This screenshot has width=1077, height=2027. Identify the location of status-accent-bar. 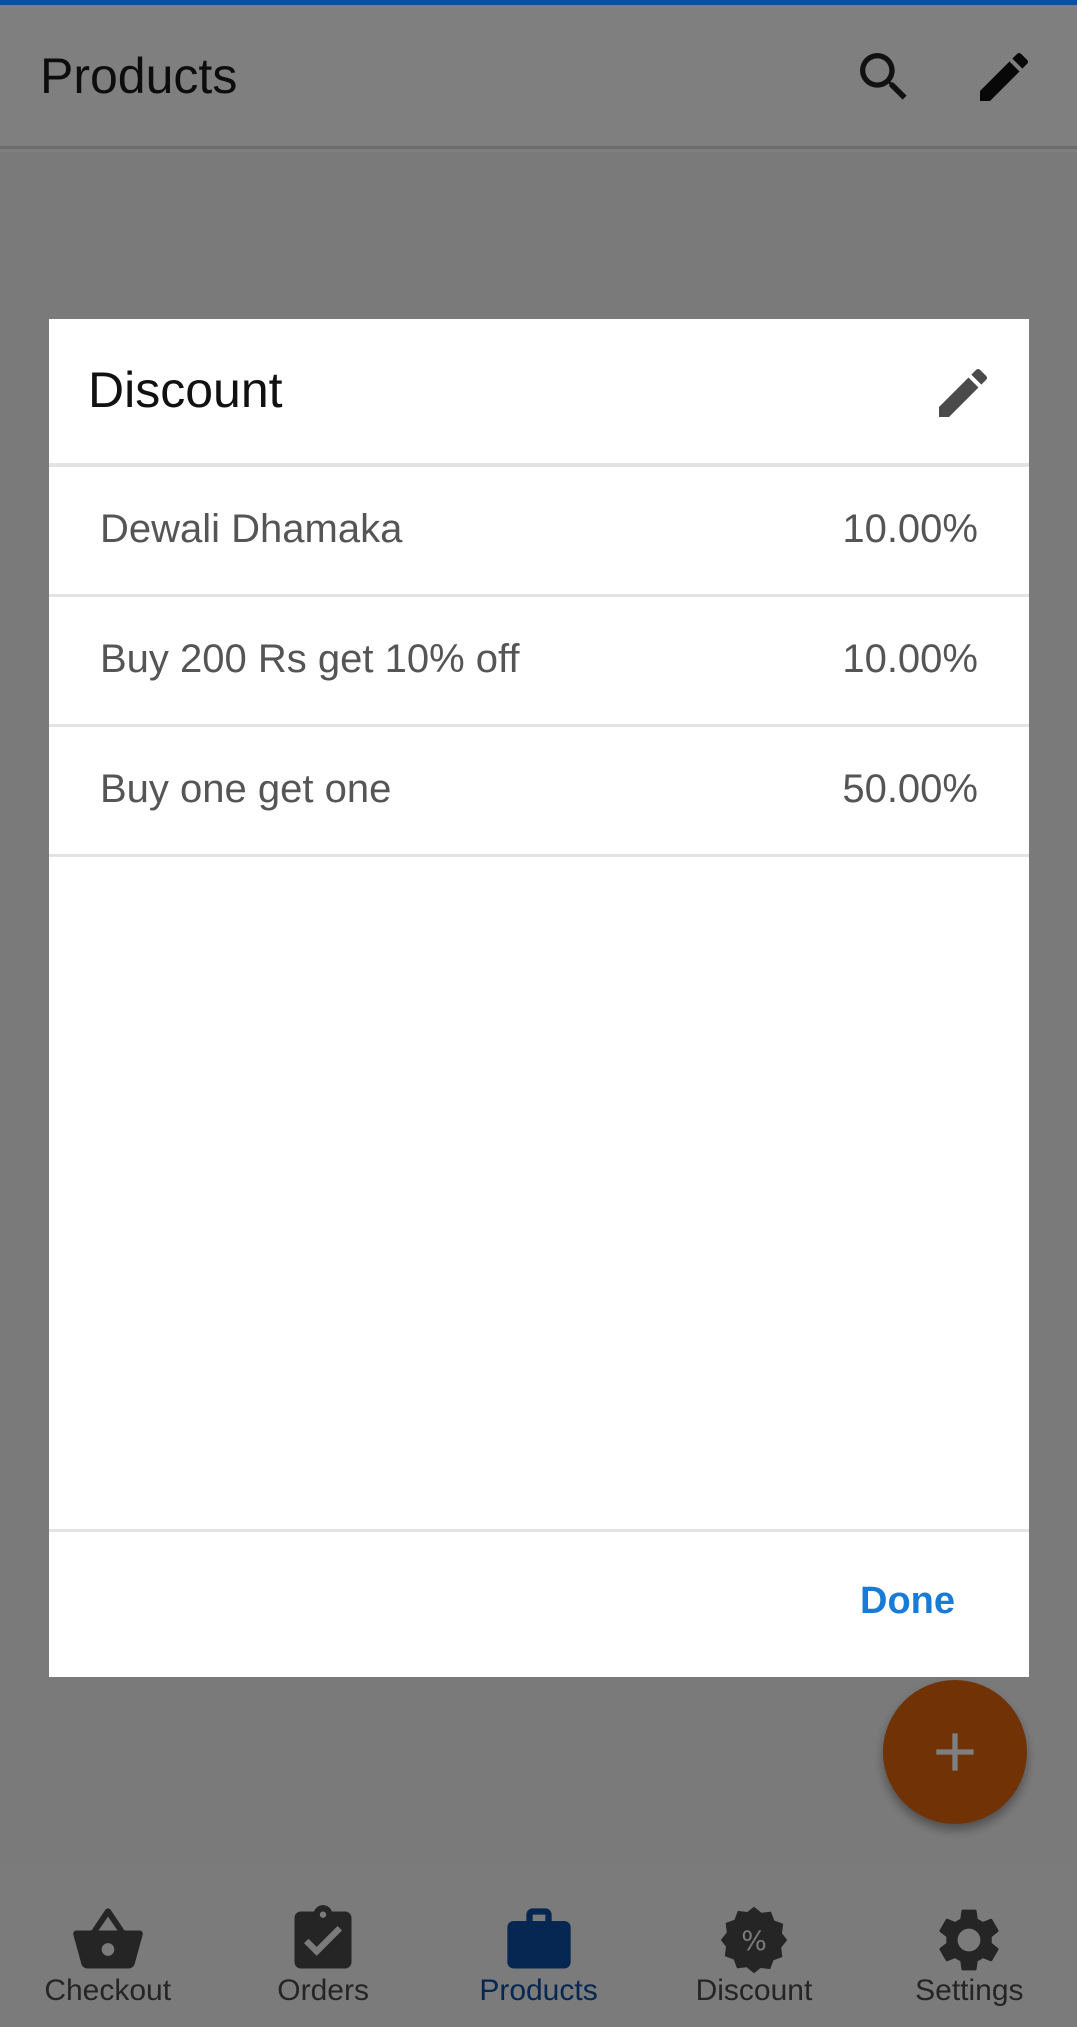
(538, 2).